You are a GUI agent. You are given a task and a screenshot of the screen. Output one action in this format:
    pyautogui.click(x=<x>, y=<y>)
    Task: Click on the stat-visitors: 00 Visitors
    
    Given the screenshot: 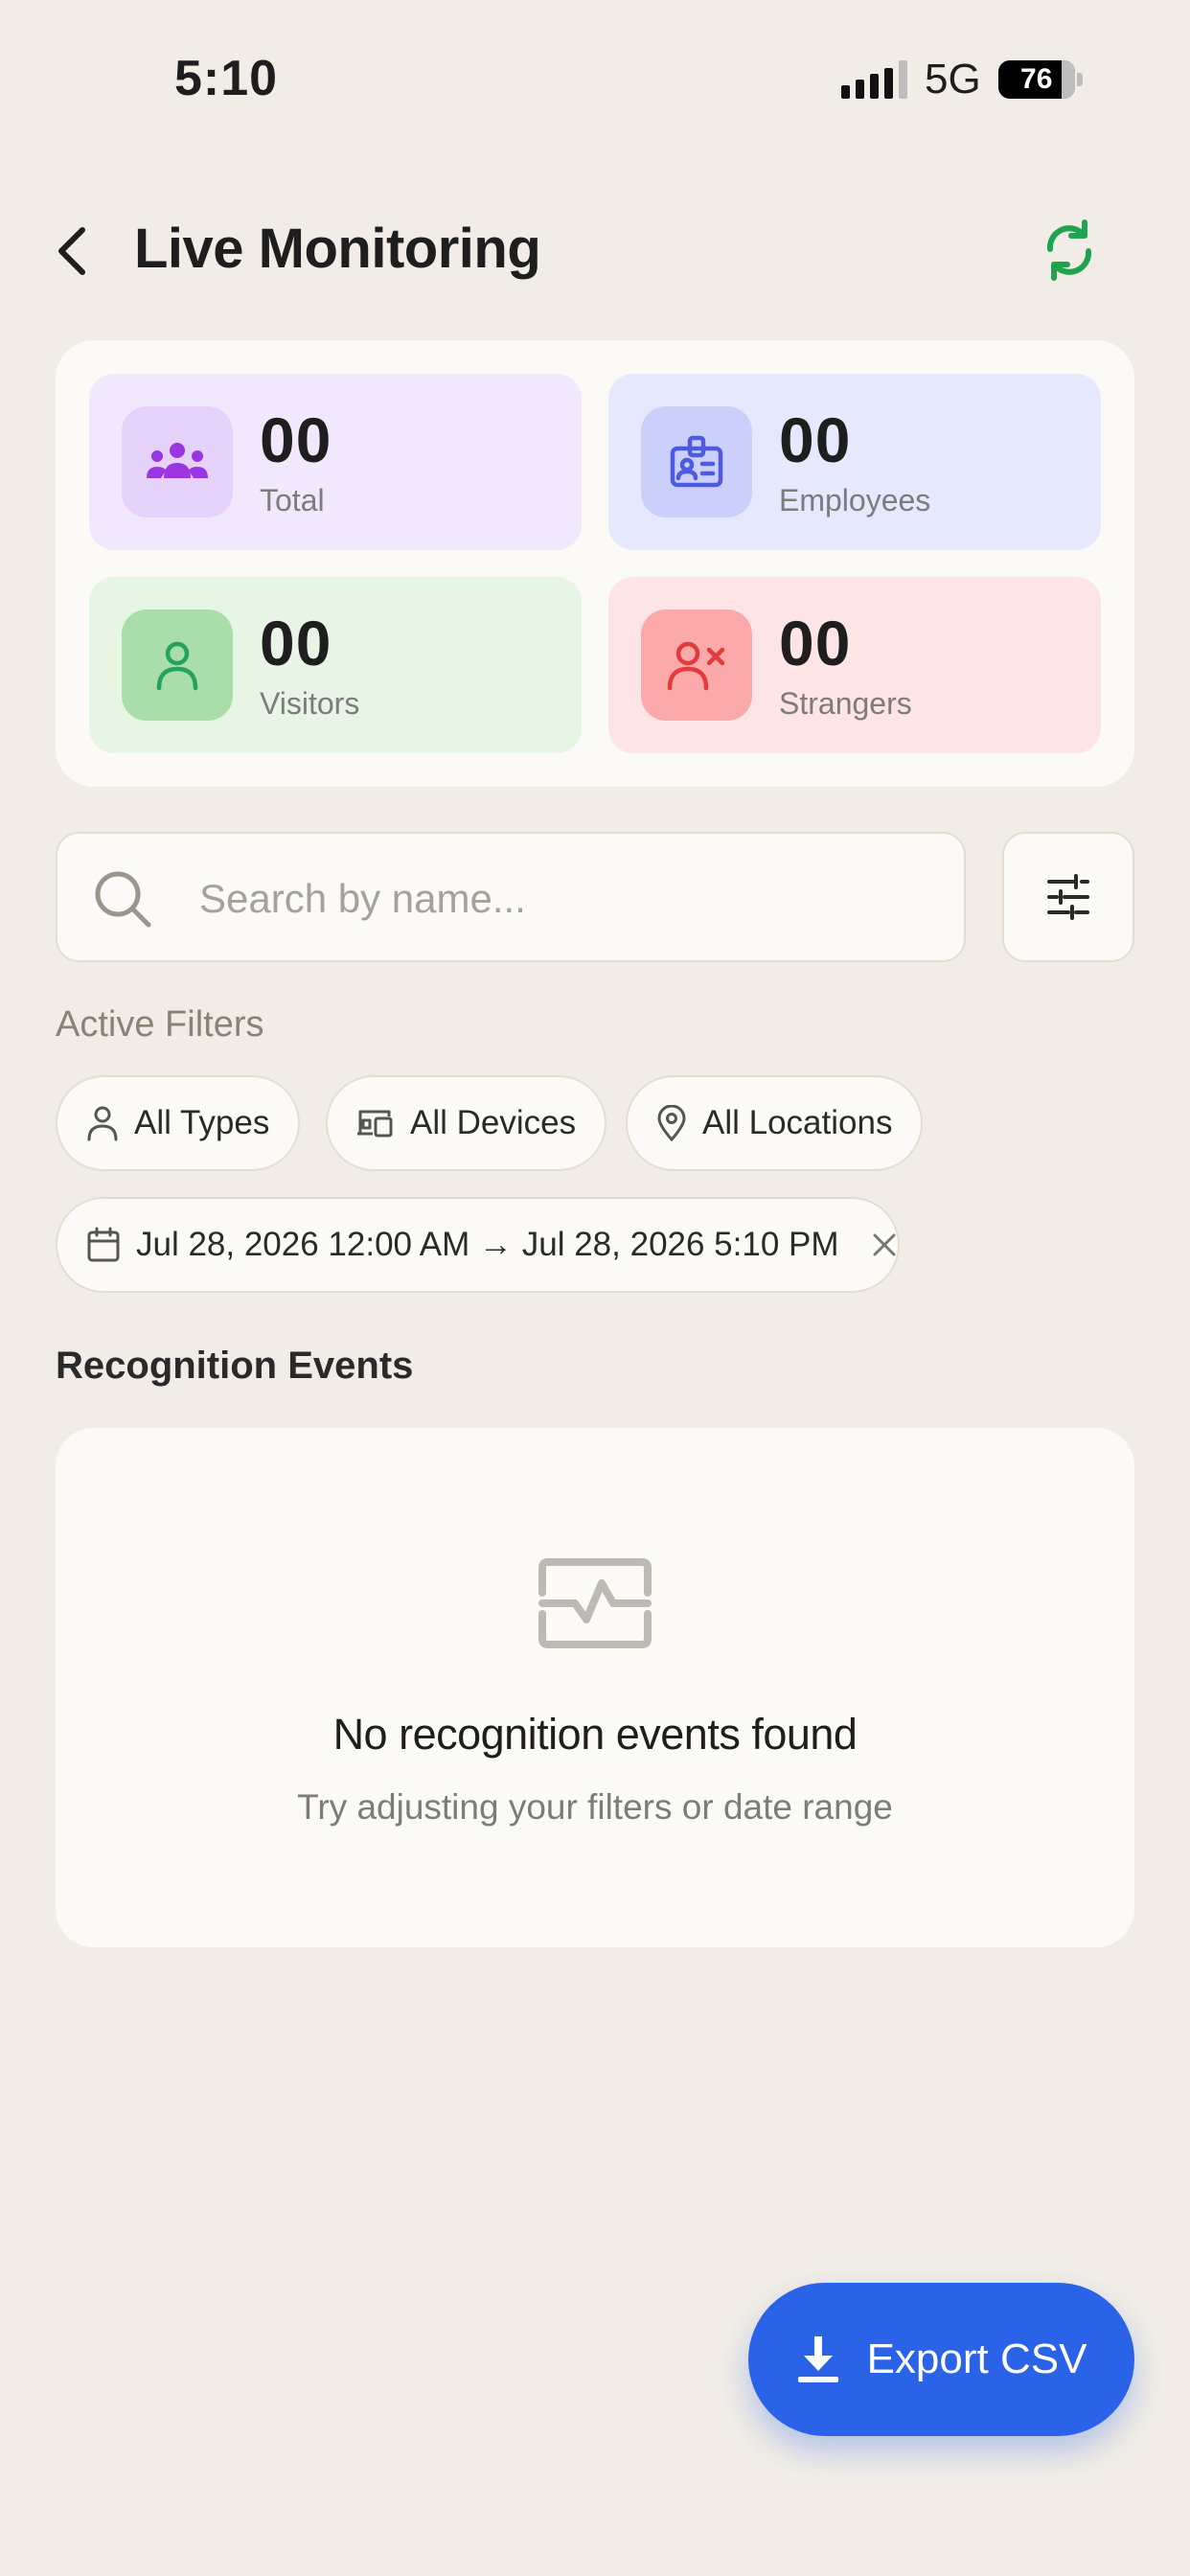 What is the action you would take?
    pyautogui.click(x=335, y=665)
    